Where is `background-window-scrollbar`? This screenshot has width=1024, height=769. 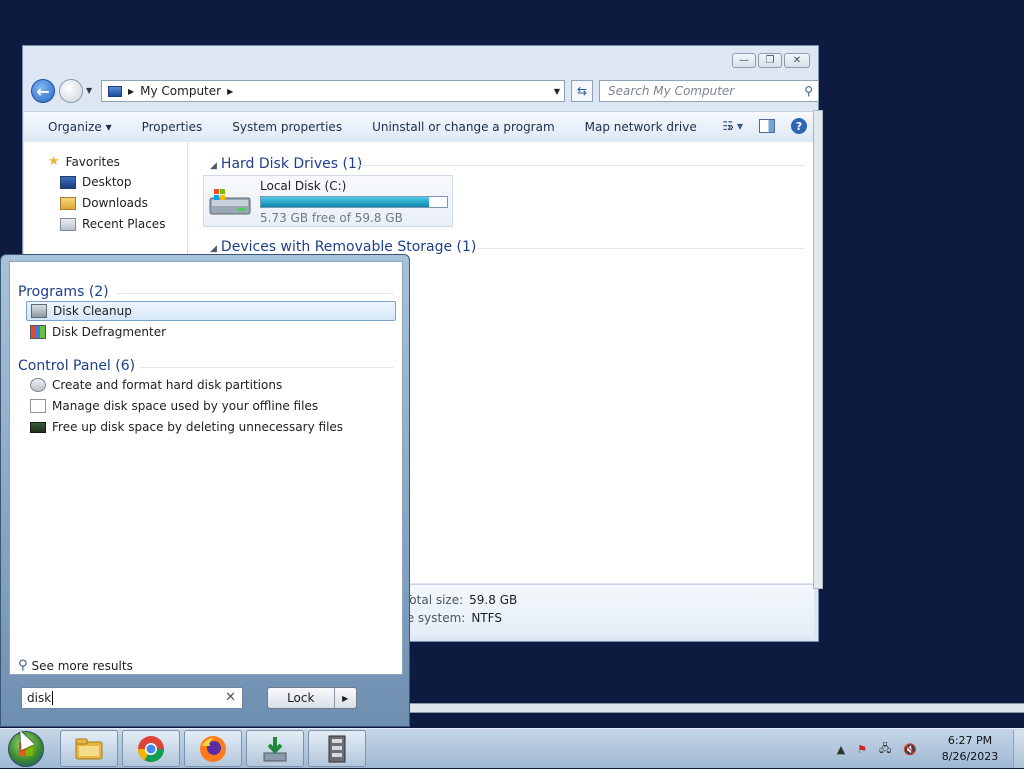 background-window-scrollbar is located at coordinates (717, 708).